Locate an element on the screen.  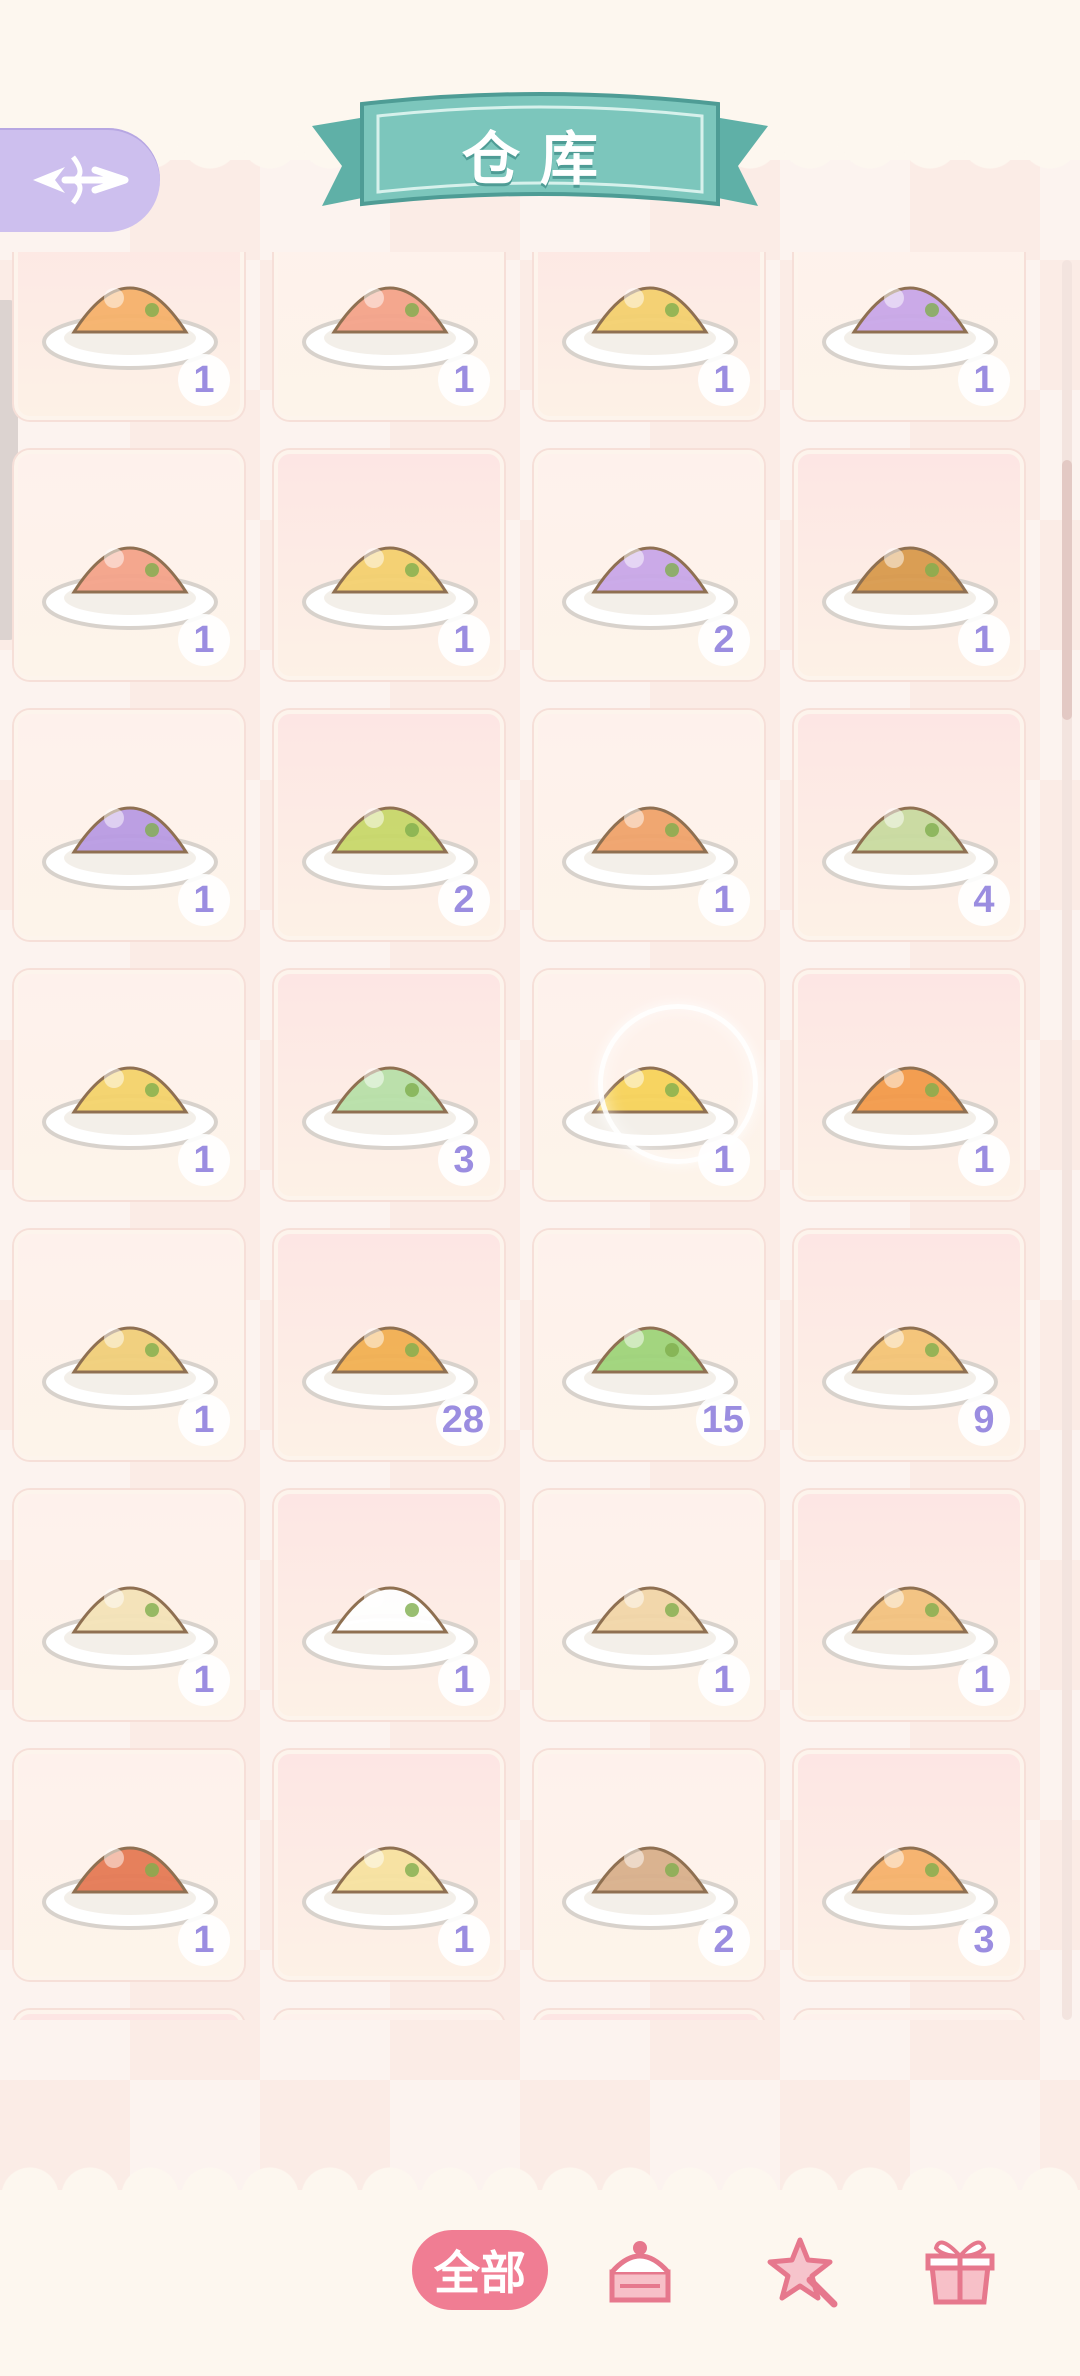
item-count: 4 is located at coordinates (984, 900).